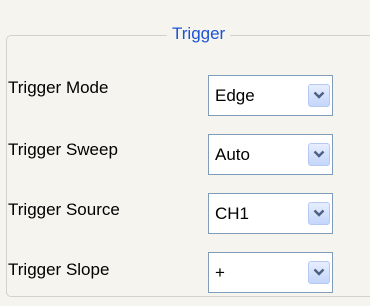 The width and height of the screenshot is (370, 306). Describe the element at coordinates (63, 150) in the screenshot. I see `trigger-sweep-label: Trigger Sweep` at that location.